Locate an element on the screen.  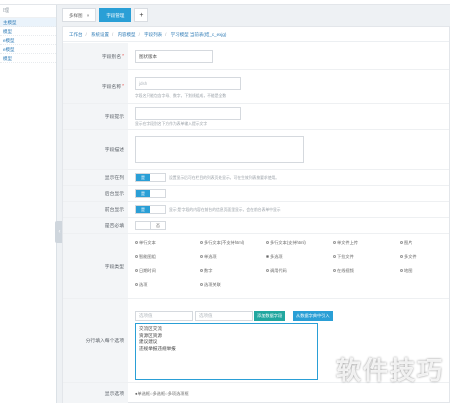
form-row-frontend-show: 前台显示 是 显示'是'字段的内容在前台的信息页面里显示，会在前台表单中显示 is located at coordinates (256, 210).